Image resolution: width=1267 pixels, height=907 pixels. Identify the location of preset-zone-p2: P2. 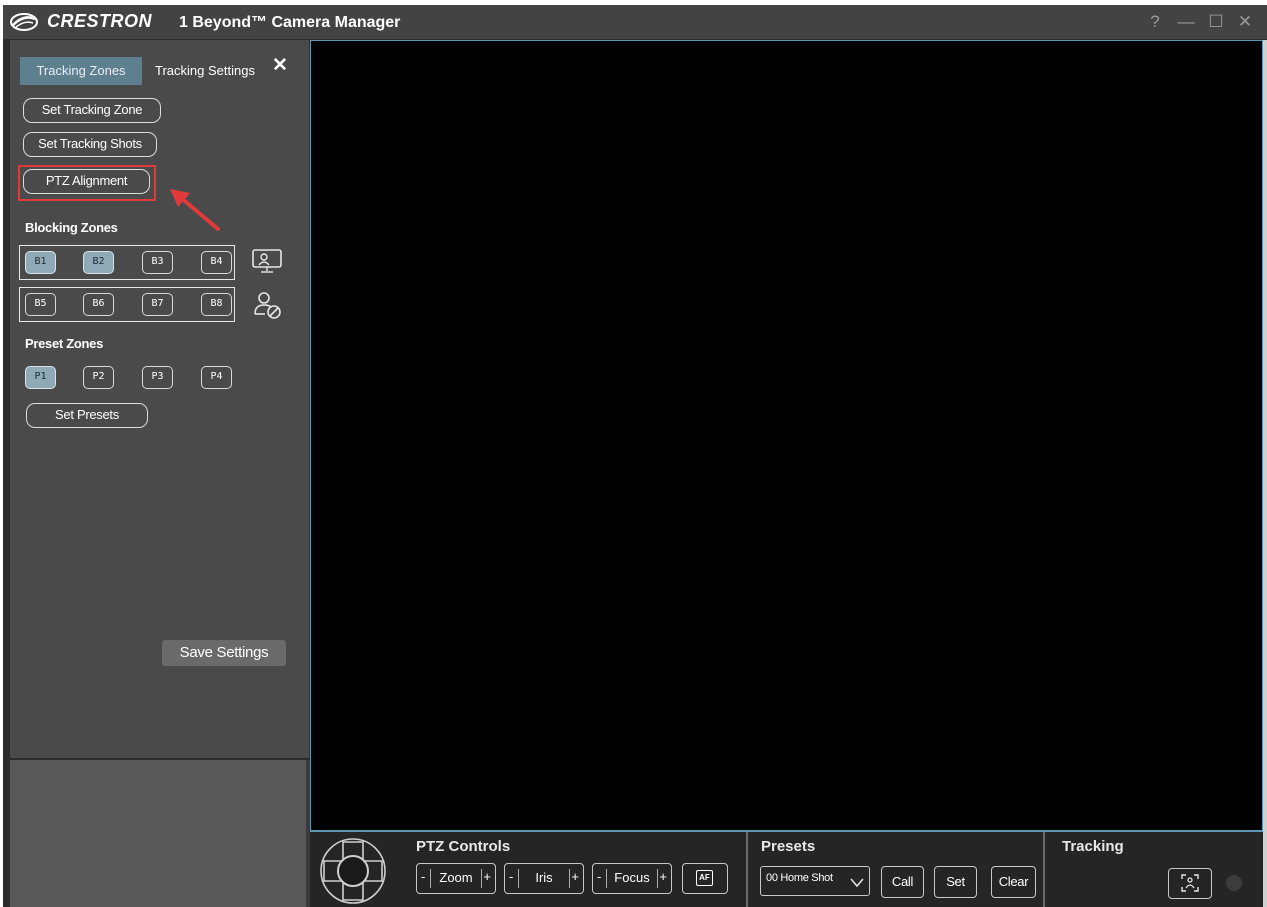
(98, 377).